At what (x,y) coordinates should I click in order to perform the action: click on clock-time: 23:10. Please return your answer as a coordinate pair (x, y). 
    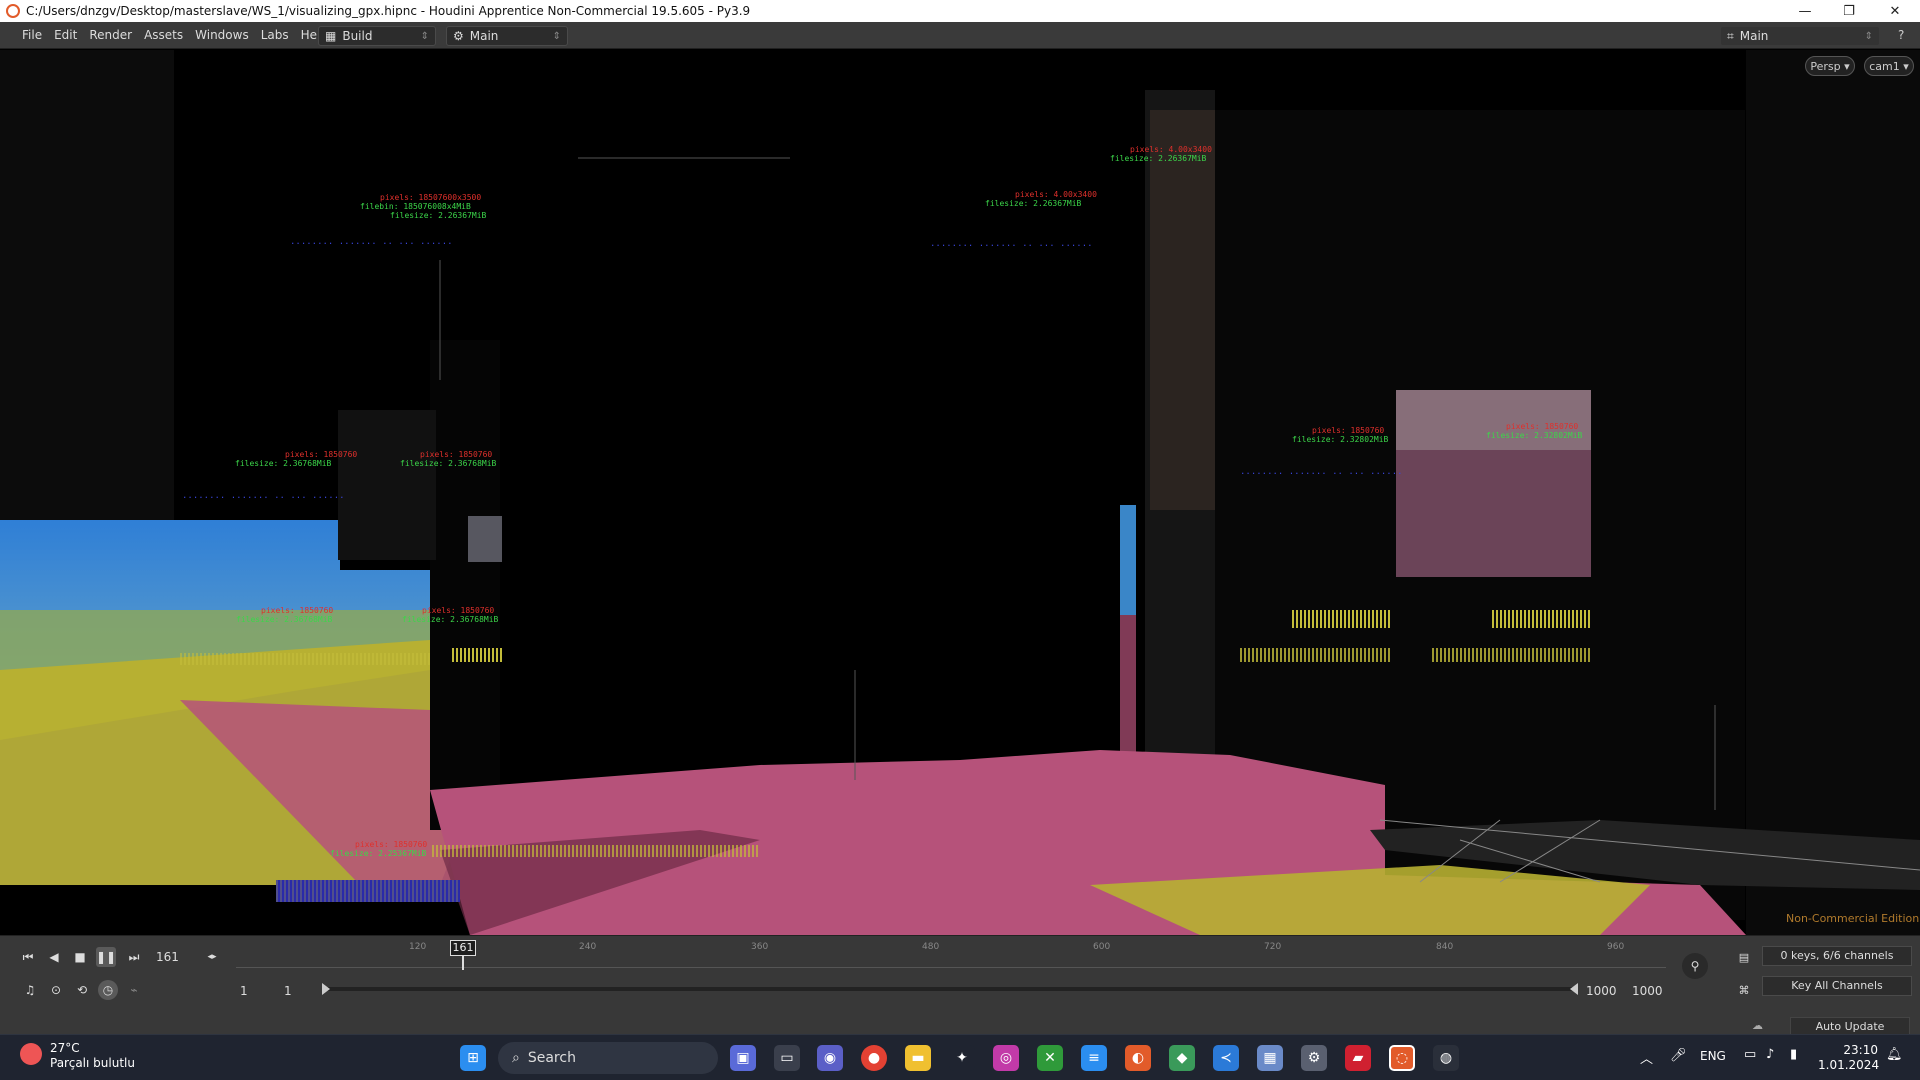
    Looking at the image, I should click on (1860, 1050).